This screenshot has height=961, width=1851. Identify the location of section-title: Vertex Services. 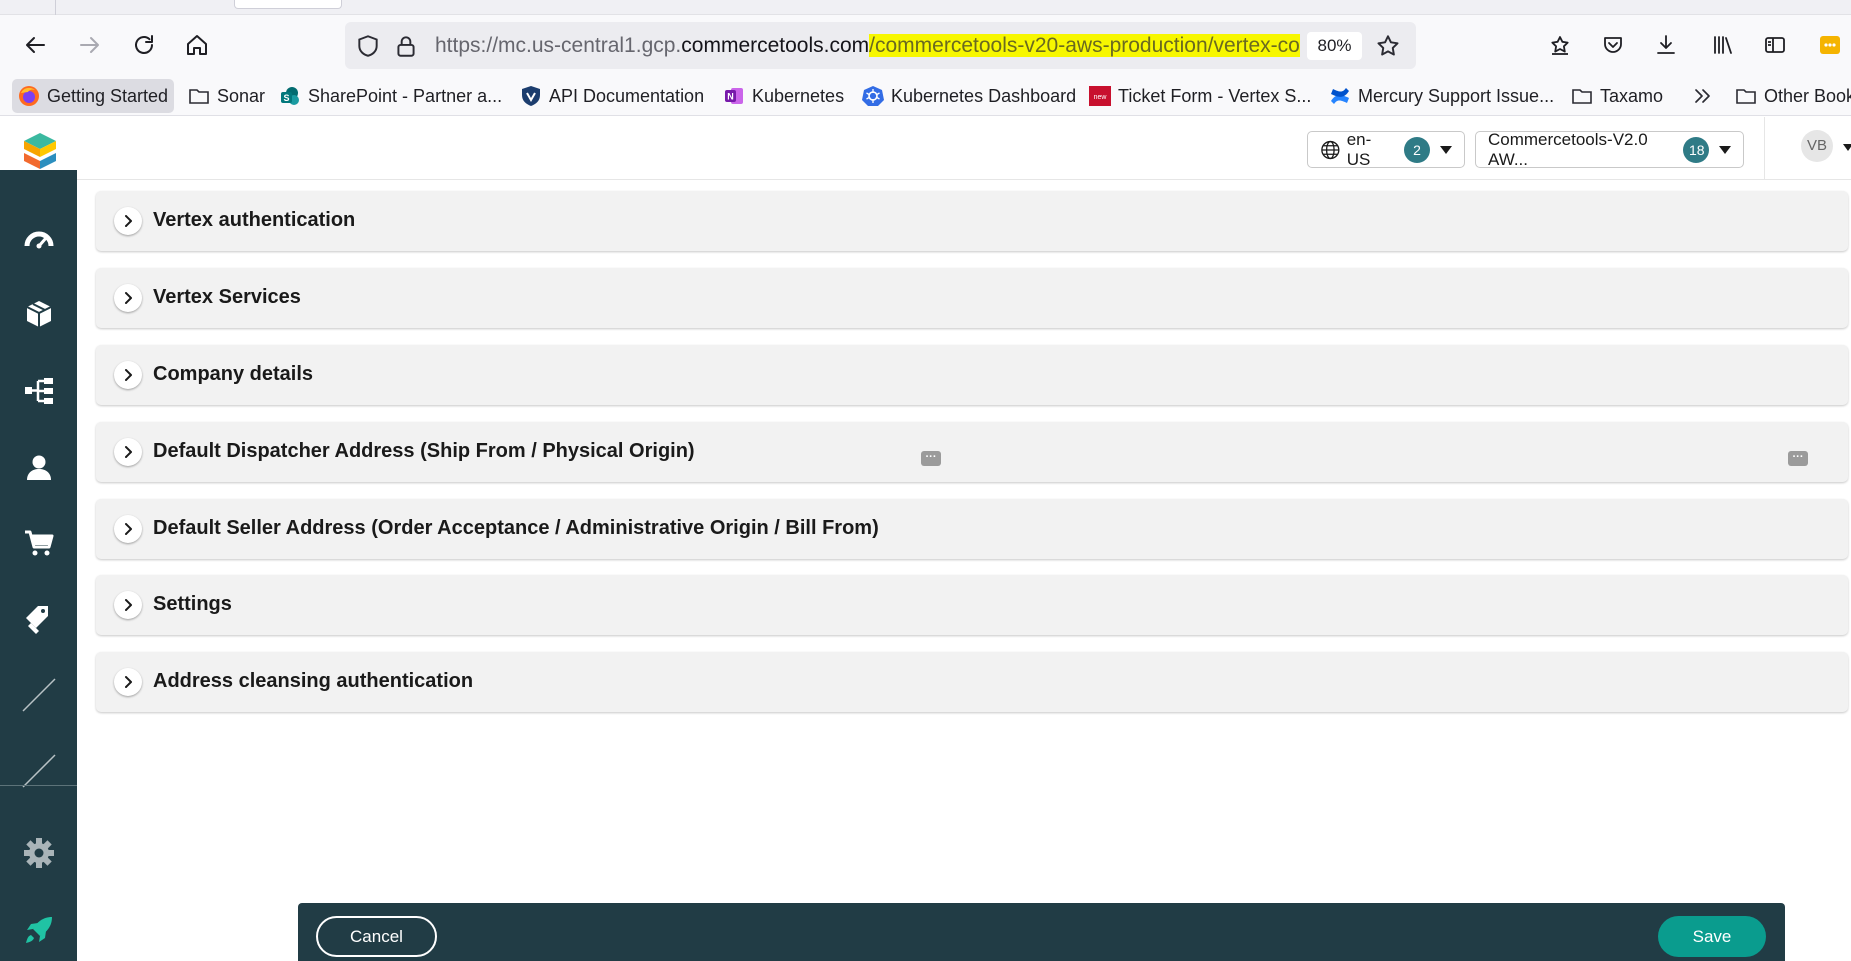
(227, 297).